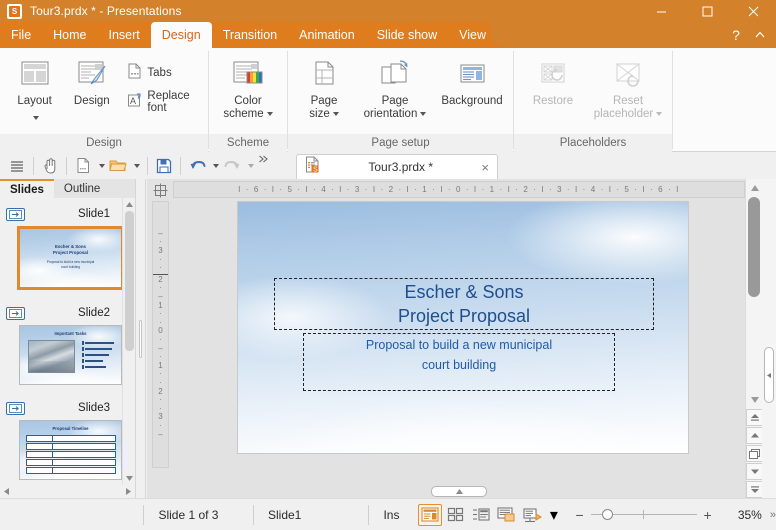 This screenshot has width=776, height=530. Describe the element at coordinates (481, 515) in the screenshot. I see `outline-view-icon` at that location.